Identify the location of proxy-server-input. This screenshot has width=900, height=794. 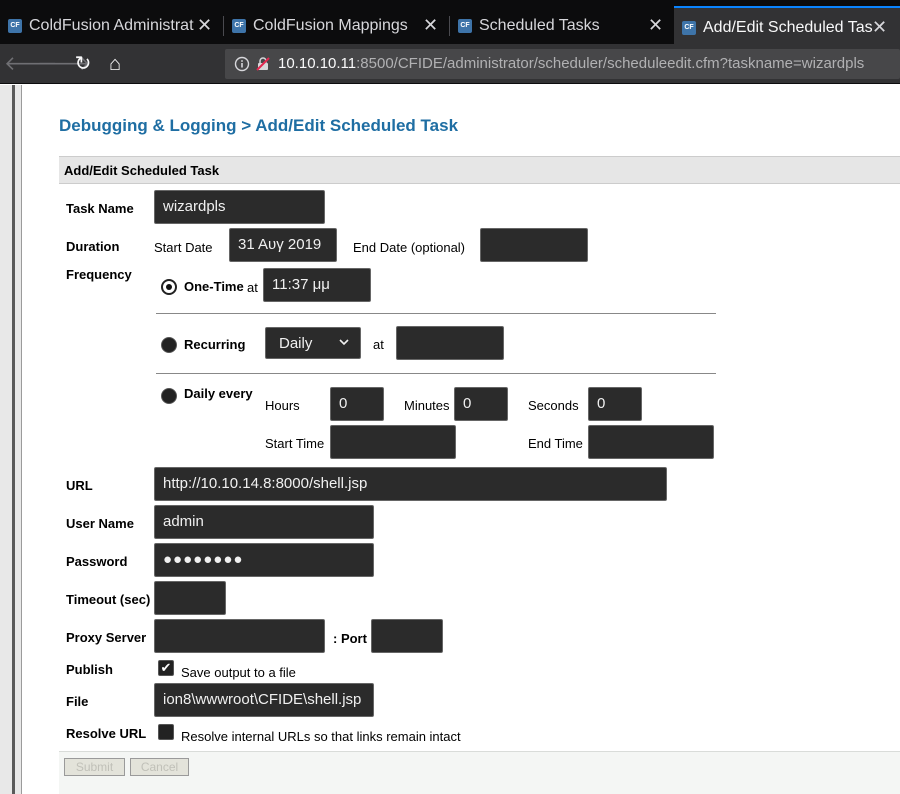
(239, 636).